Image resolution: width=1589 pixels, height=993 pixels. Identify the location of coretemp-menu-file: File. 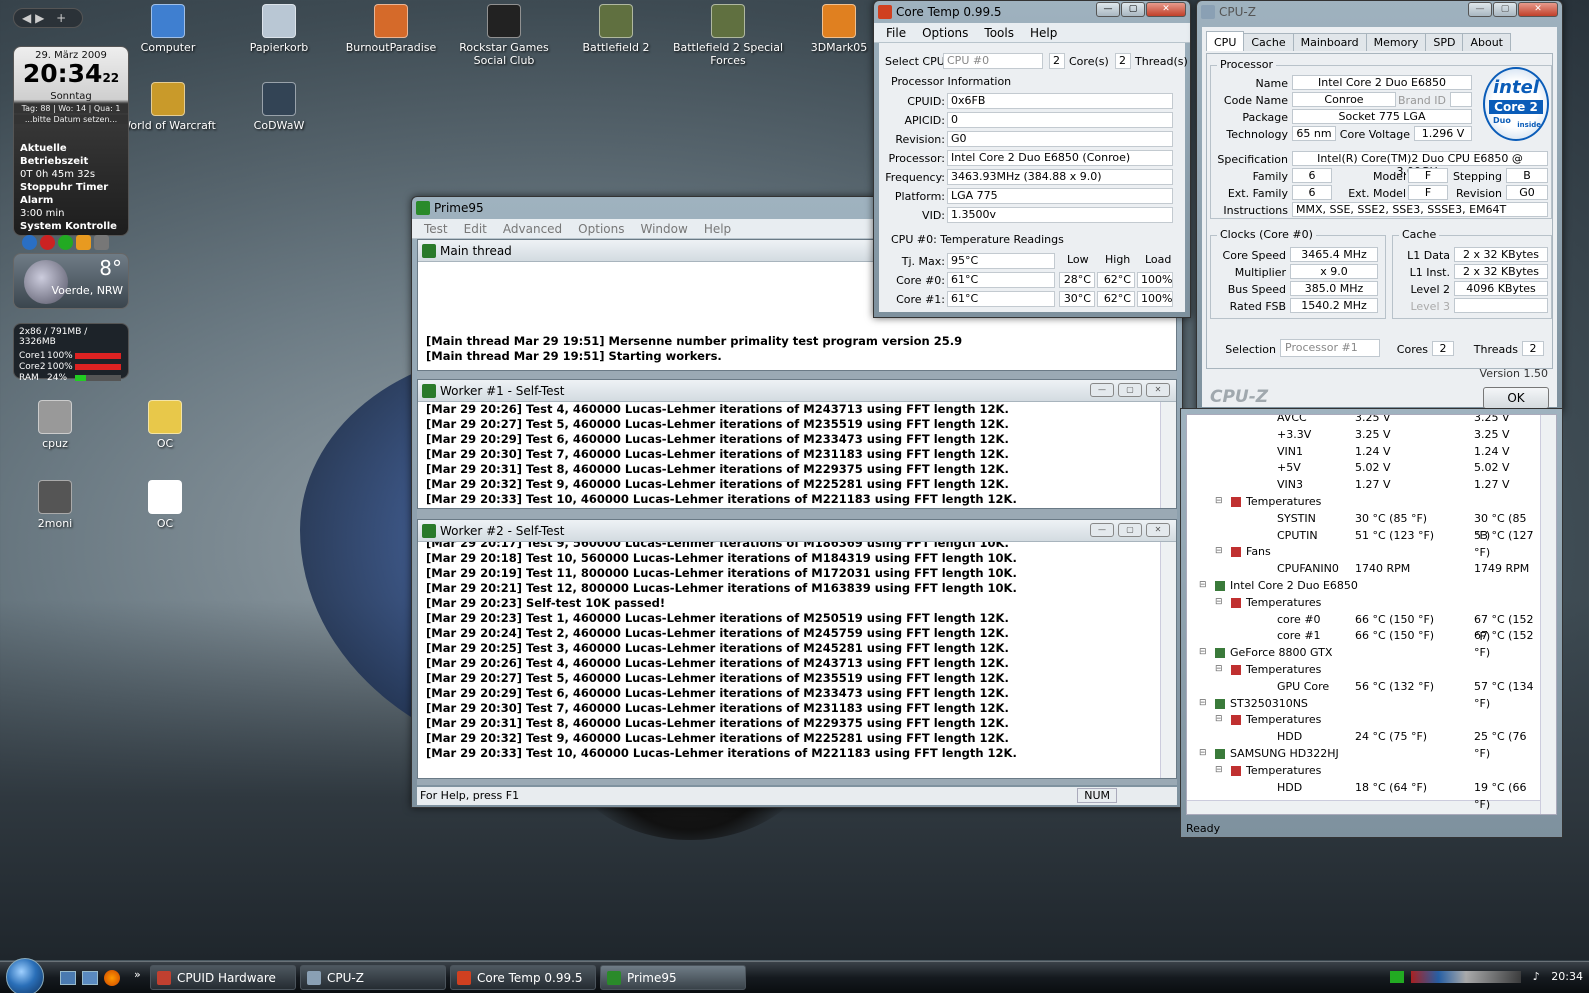
(896, 32).